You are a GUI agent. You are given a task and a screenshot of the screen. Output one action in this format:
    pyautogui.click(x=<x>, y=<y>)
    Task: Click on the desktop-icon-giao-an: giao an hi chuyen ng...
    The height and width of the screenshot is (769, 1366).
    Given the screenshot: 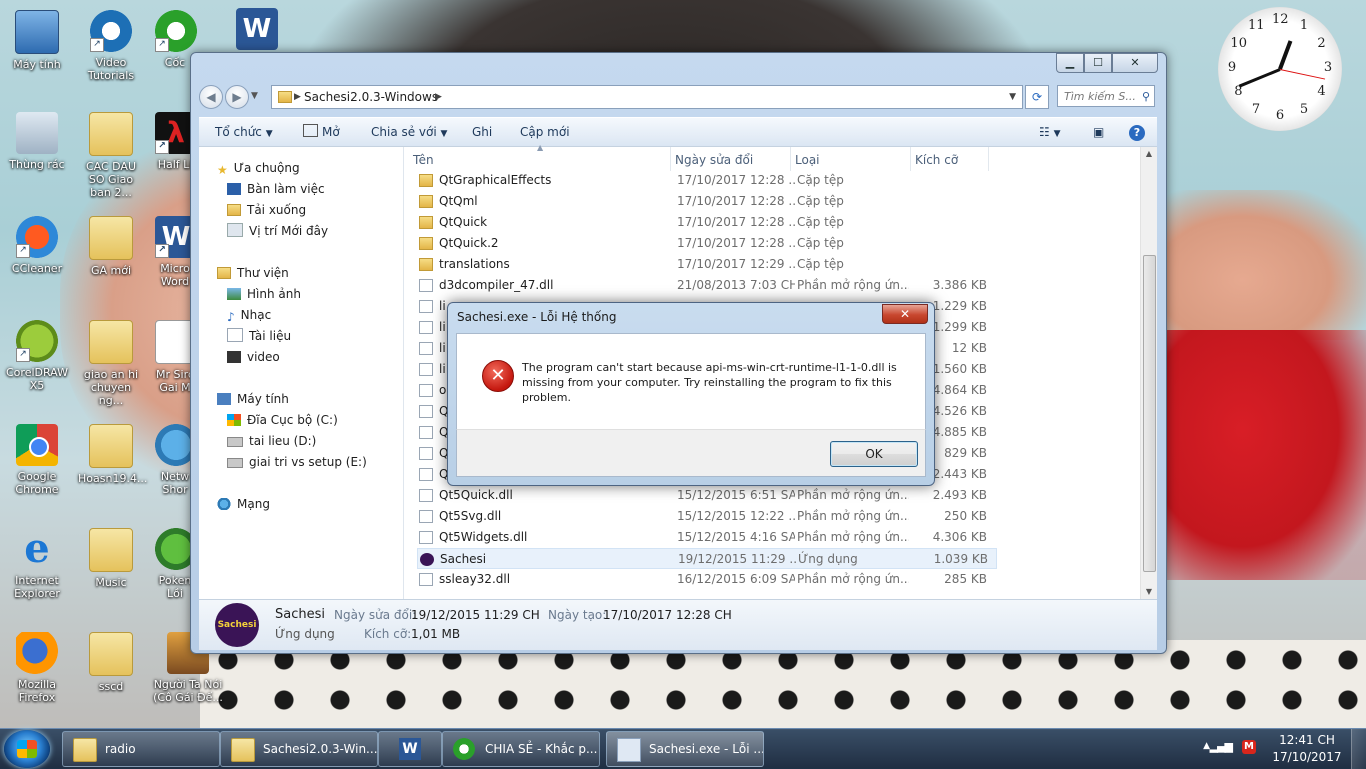 What is the action you would take?
    pyautogui.click(x=111, y=363)
    